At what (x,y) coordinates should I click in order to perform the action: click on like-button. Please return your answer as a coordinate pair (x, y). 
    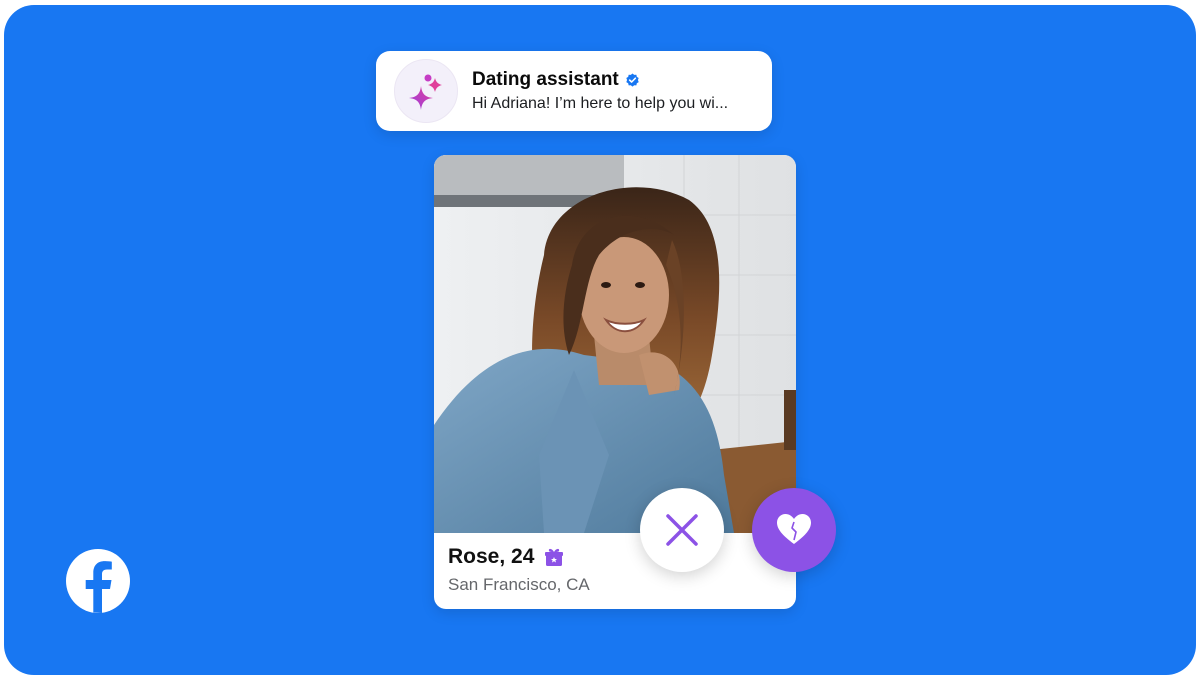
    Looking at the image, I should click on (794, 530).